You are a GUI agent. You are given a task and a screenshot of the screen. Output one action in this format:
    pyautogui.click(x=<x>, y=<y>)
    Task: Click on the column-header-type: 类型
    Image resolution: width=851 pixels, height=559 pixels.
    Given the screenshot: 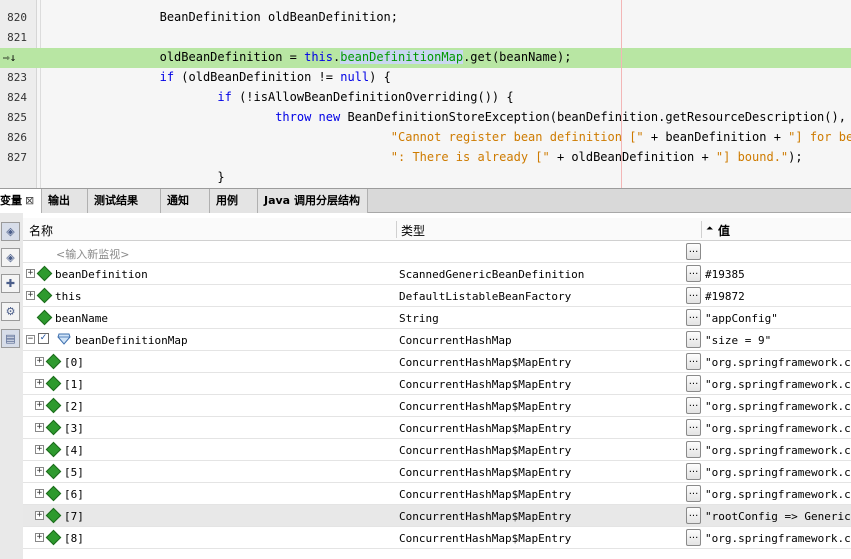 What is the action you would take?
    pyautogui.click(x=413, y=230)
    